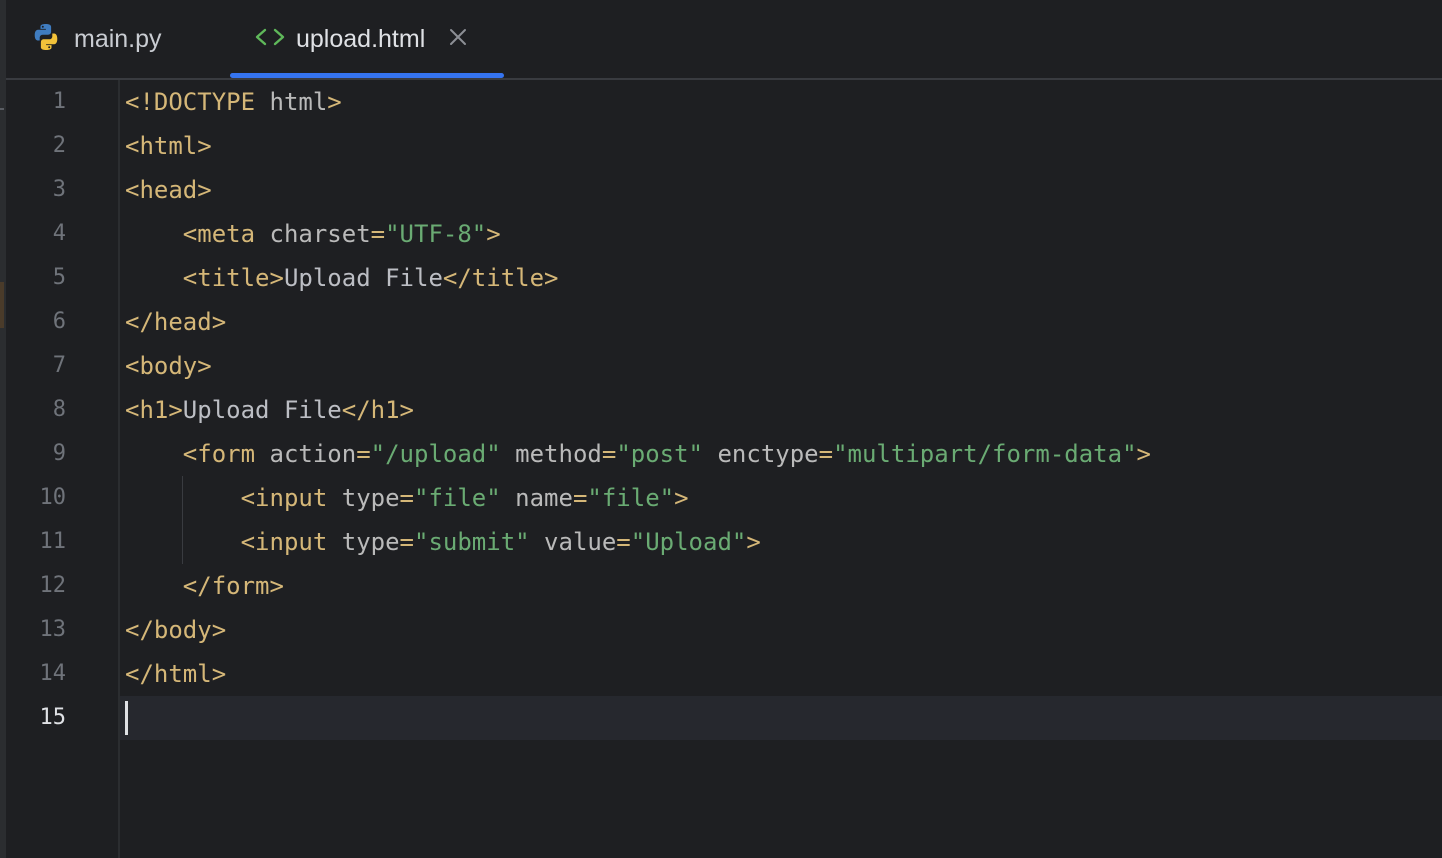 Image resolution: width=1442 pixels, height=858 pixels. Describe the element at coordinates (59, 365) in the screenshot. I see `line-number: 7` at that location.